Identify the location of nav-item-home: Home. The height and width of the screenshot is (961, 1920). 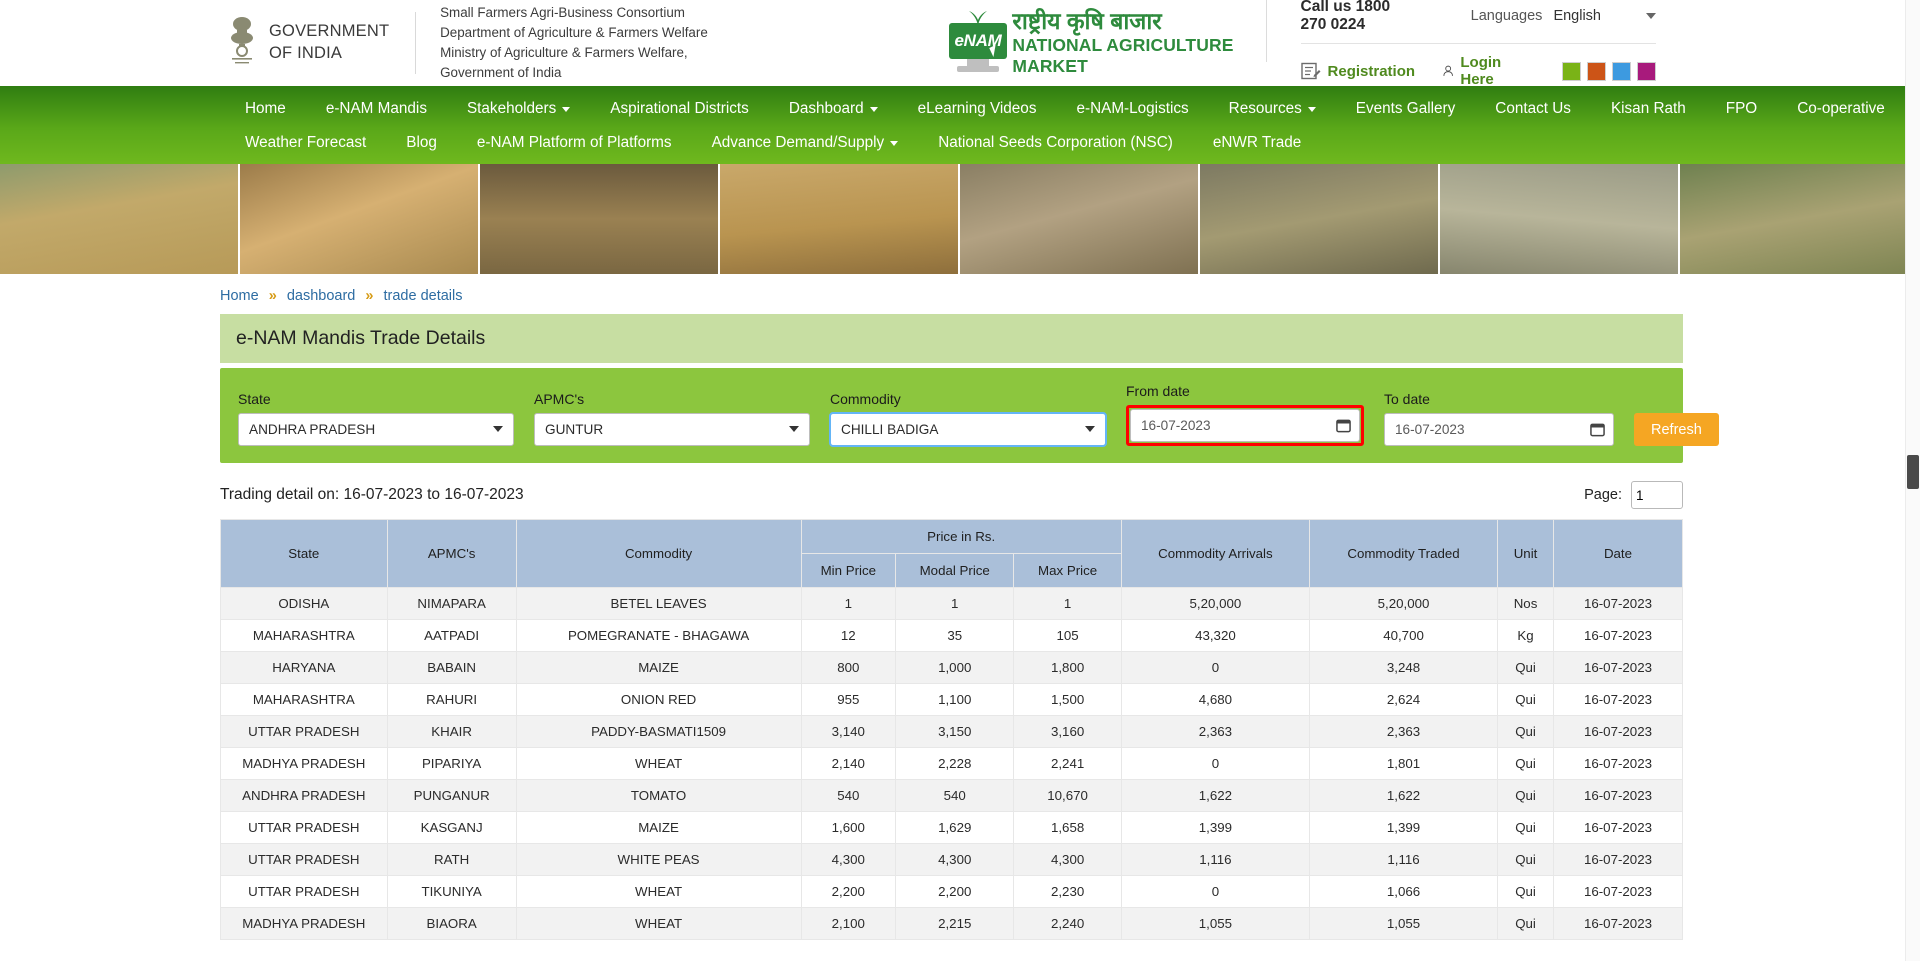
(265, 109).